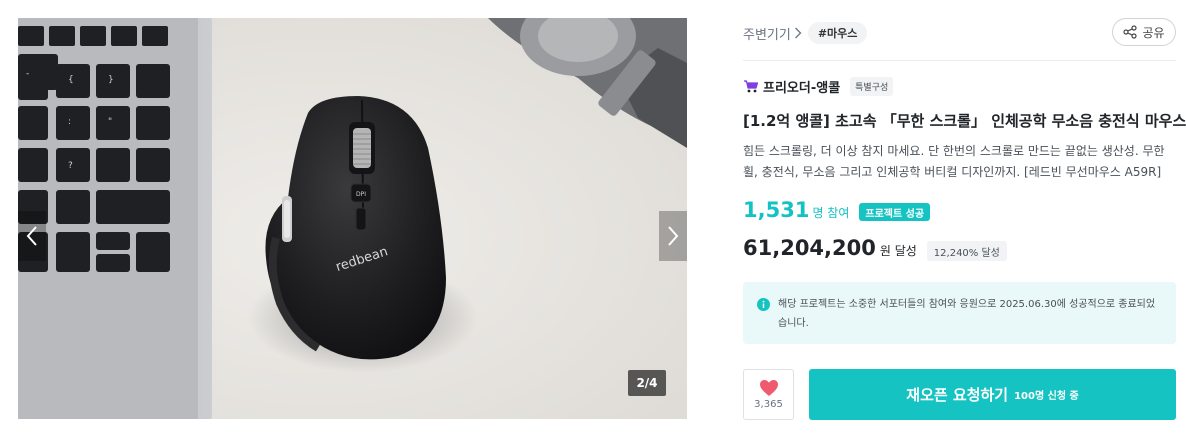 The width and height of the screenshot is (1186, 436). Describe the element at coordinates (768, 404) in the screenshot. I see `like-count: 3,365` at that location.